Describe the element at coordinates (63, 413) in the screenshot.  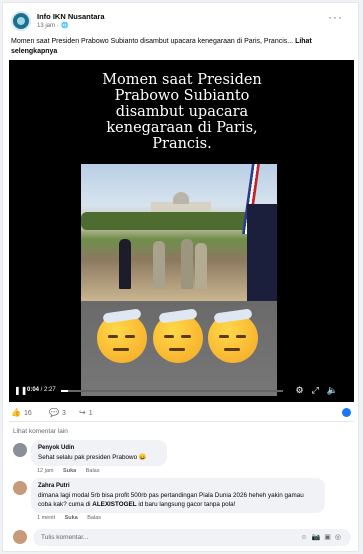
I see `comments-count: 3` at that location.